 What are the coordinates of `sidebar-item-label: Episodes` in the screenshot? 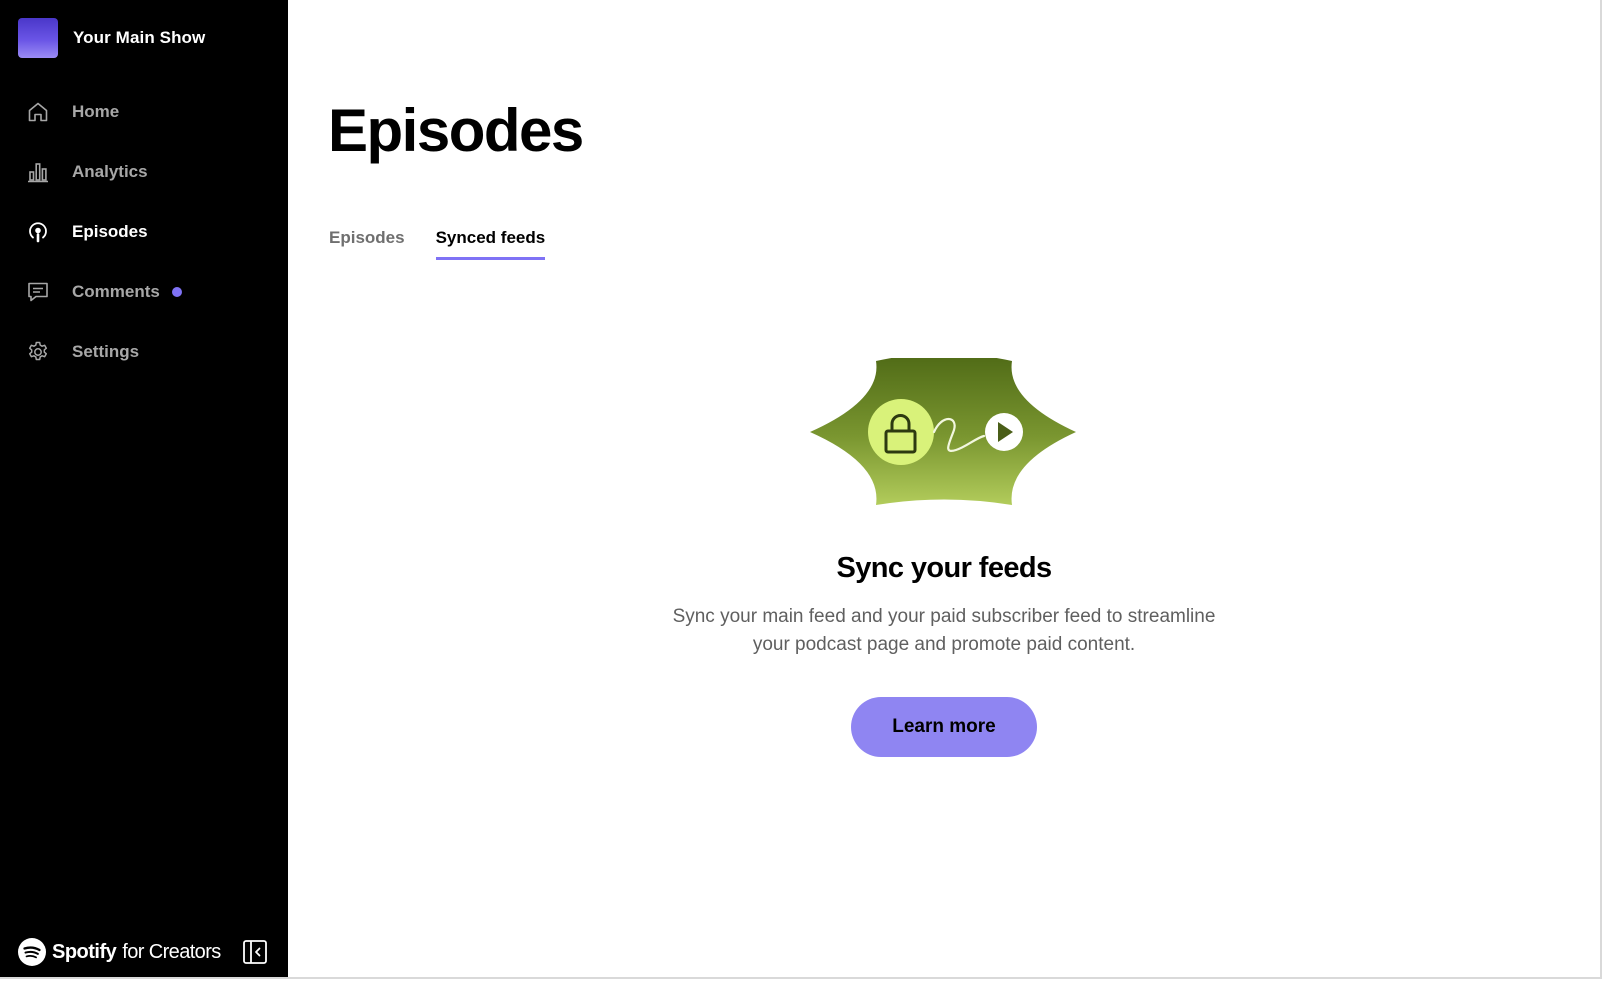 It's located at (110, 231).